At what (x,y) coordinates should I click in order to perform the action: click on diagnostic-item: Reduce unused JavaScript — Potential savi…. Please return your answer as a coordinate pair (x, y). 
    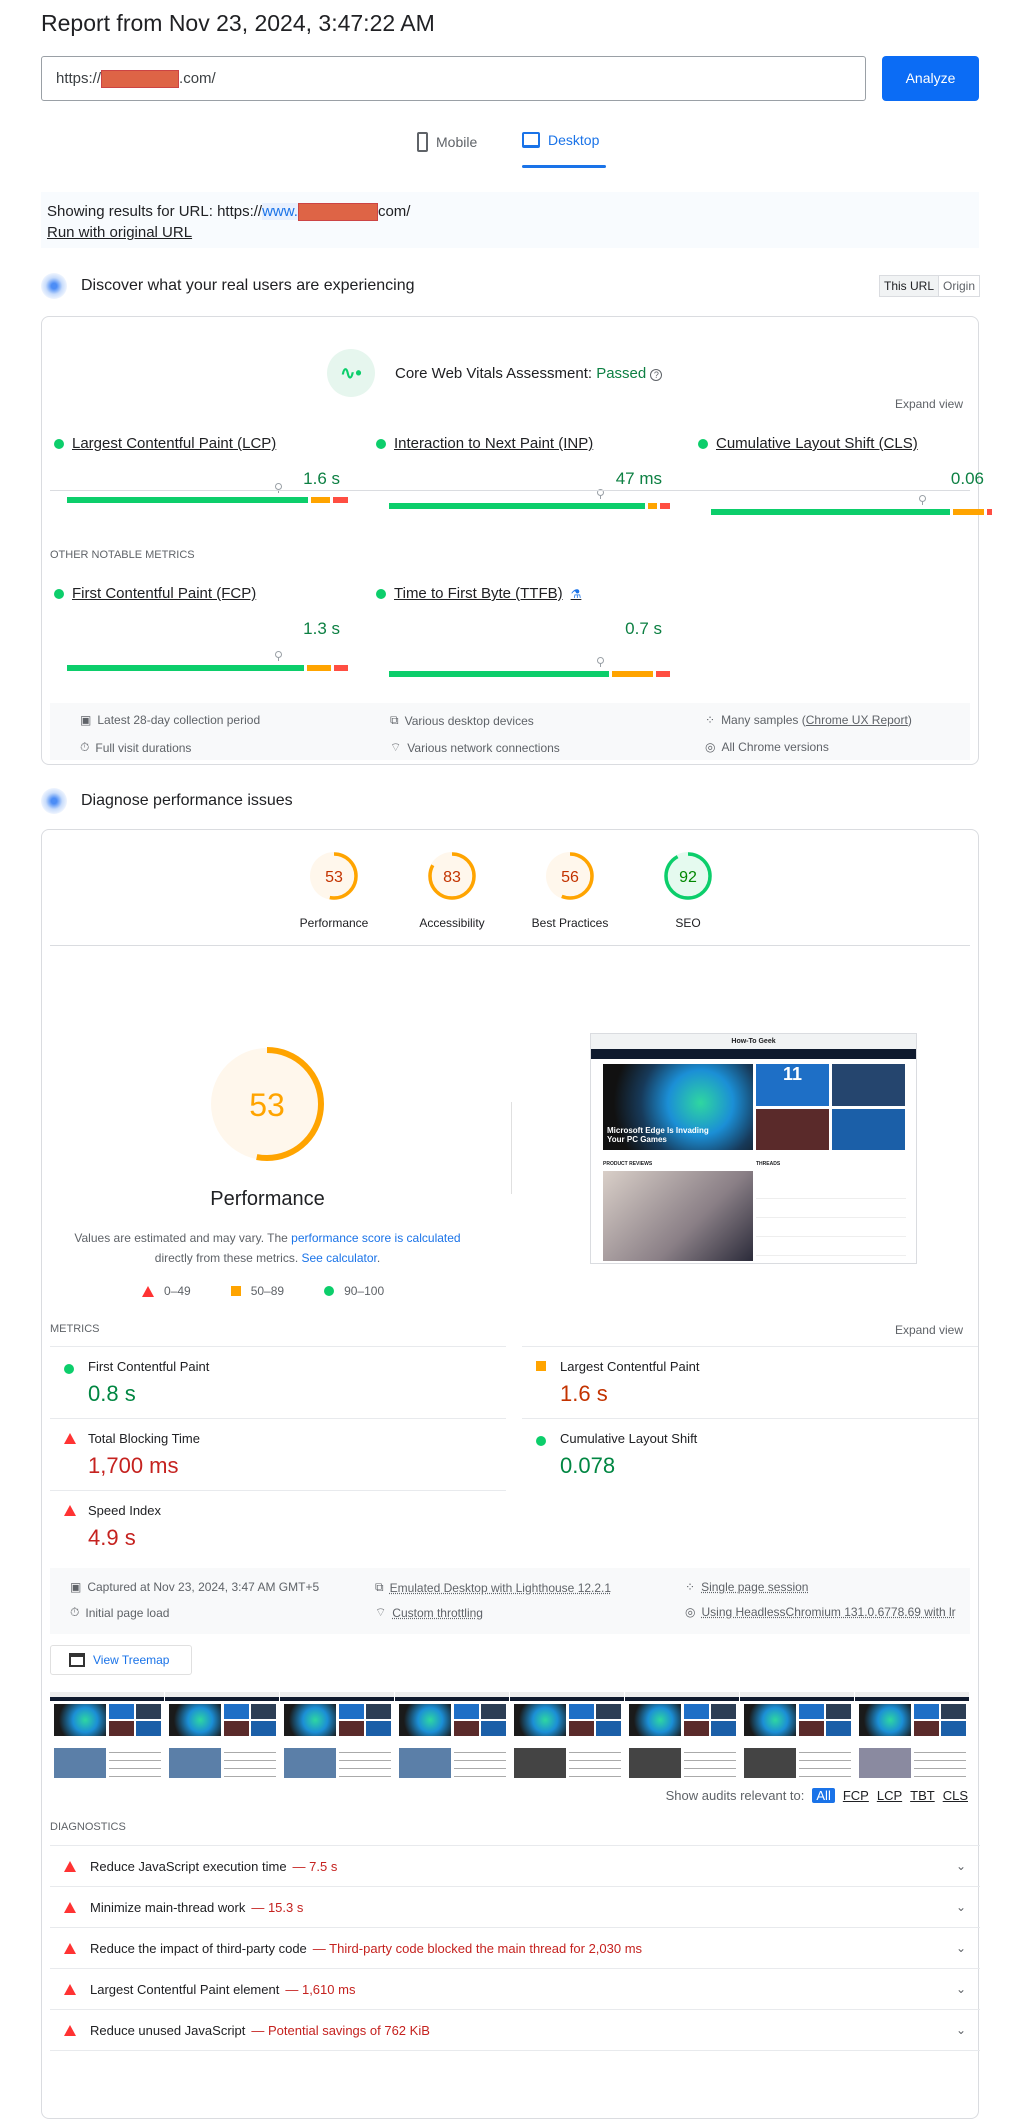
    Looking at the image, I should click on (515, 2029).